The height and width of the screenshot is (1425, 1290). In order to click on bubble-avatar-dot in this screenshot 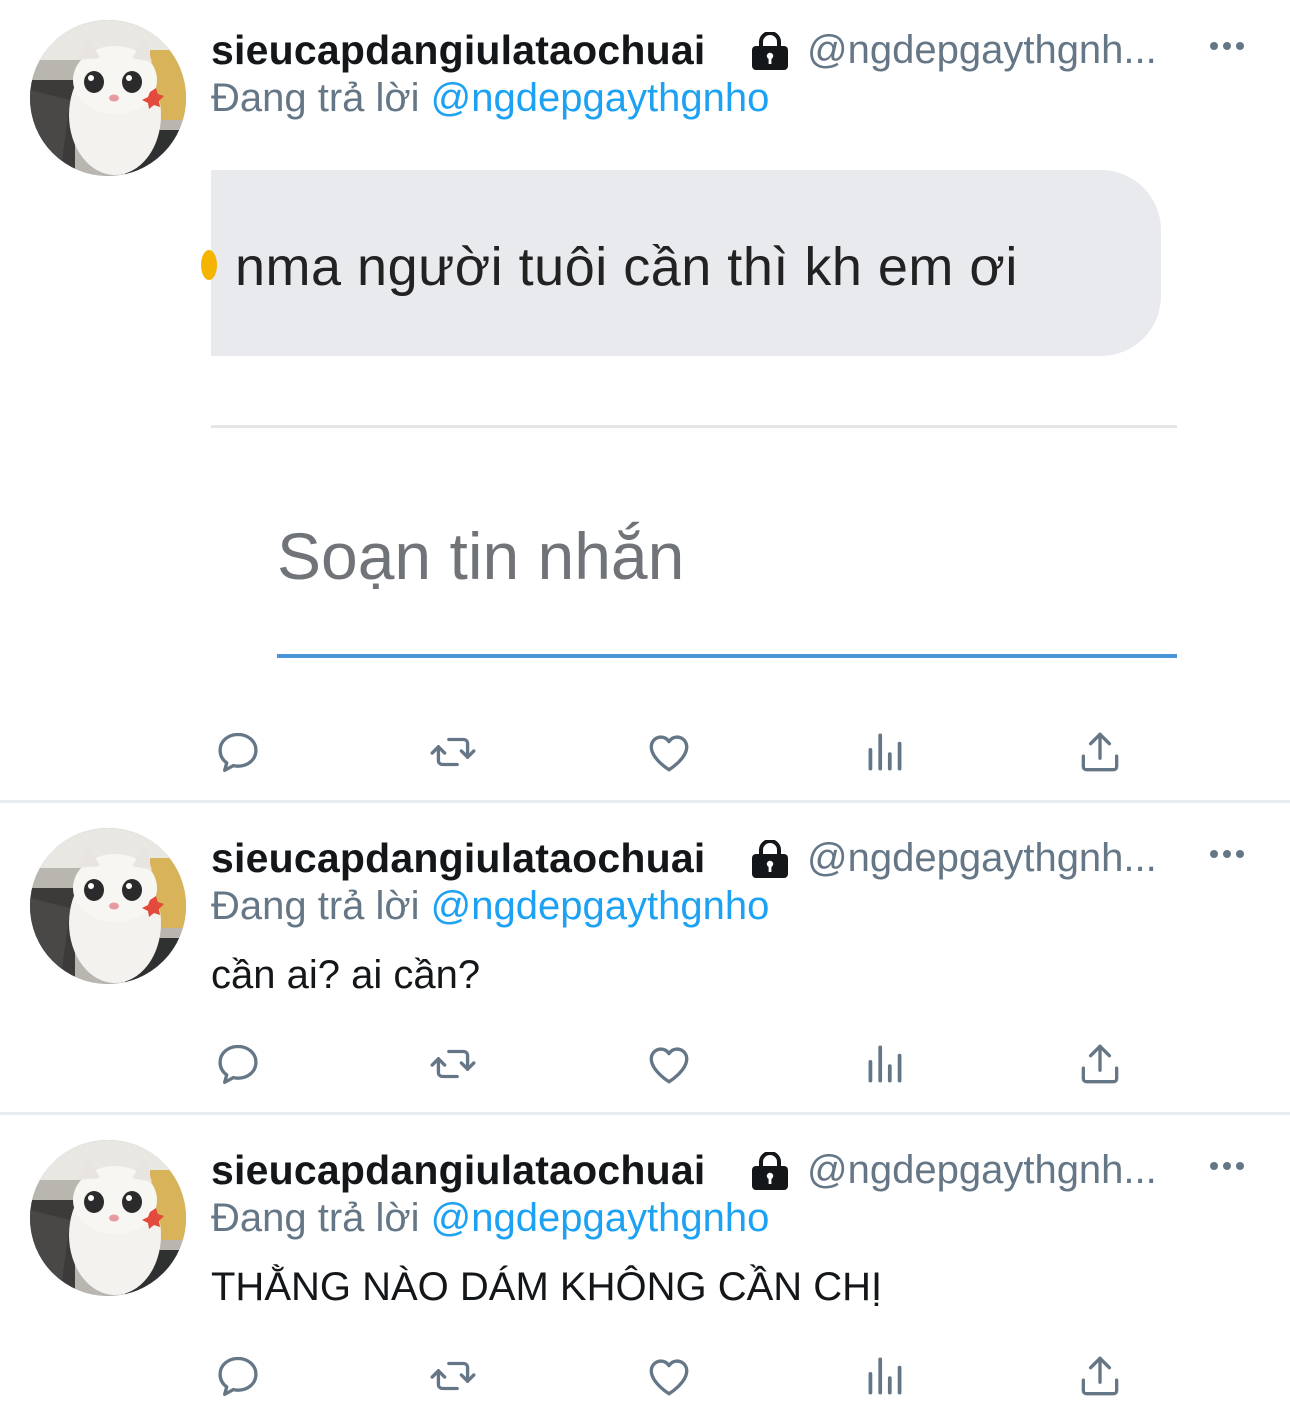, I will do `click(209, 265)`.